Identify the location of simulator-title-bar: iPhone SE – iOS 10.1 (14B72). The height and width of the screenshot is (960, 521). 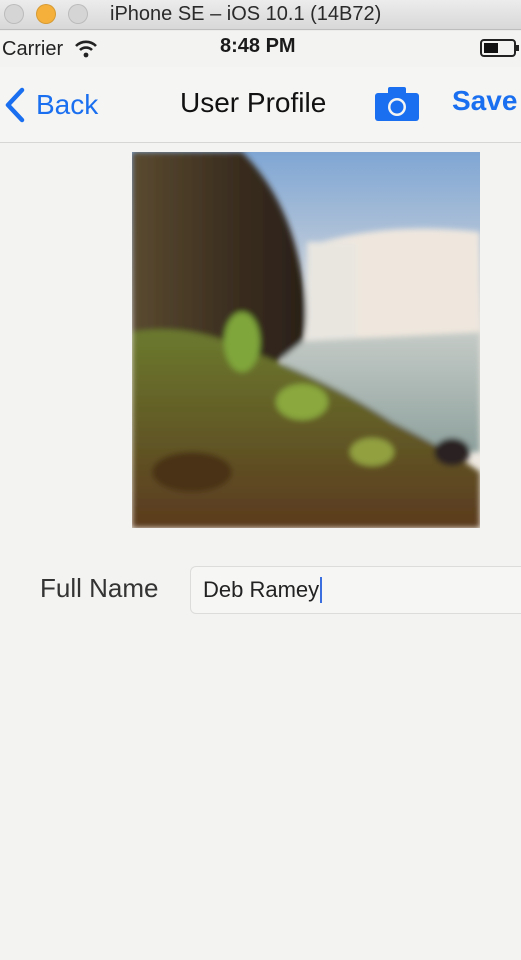
(260, 15).